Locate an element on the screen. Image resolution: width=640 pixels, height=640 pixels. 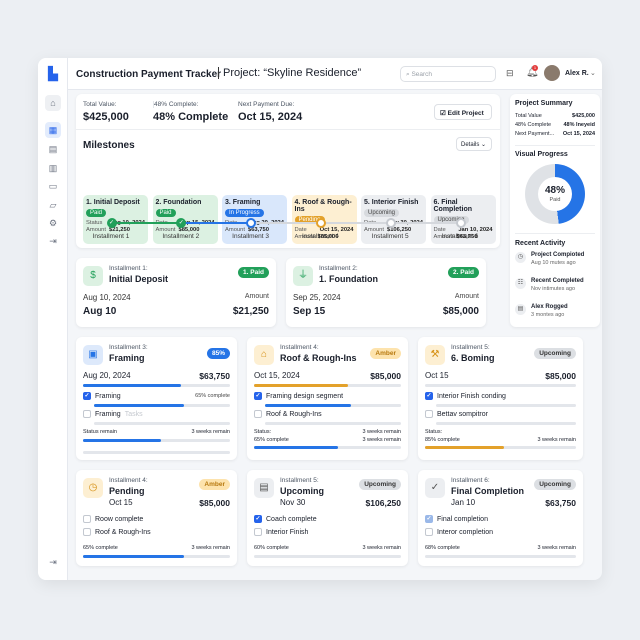
task-checkbox: ✓ Framing design segment is located at coordinates (298, 396).